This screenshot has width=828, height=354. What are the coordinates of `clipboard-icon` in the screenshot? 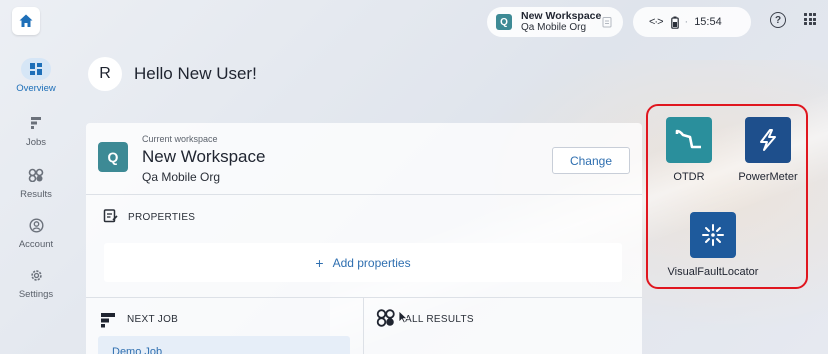 It's located at (607, 22).